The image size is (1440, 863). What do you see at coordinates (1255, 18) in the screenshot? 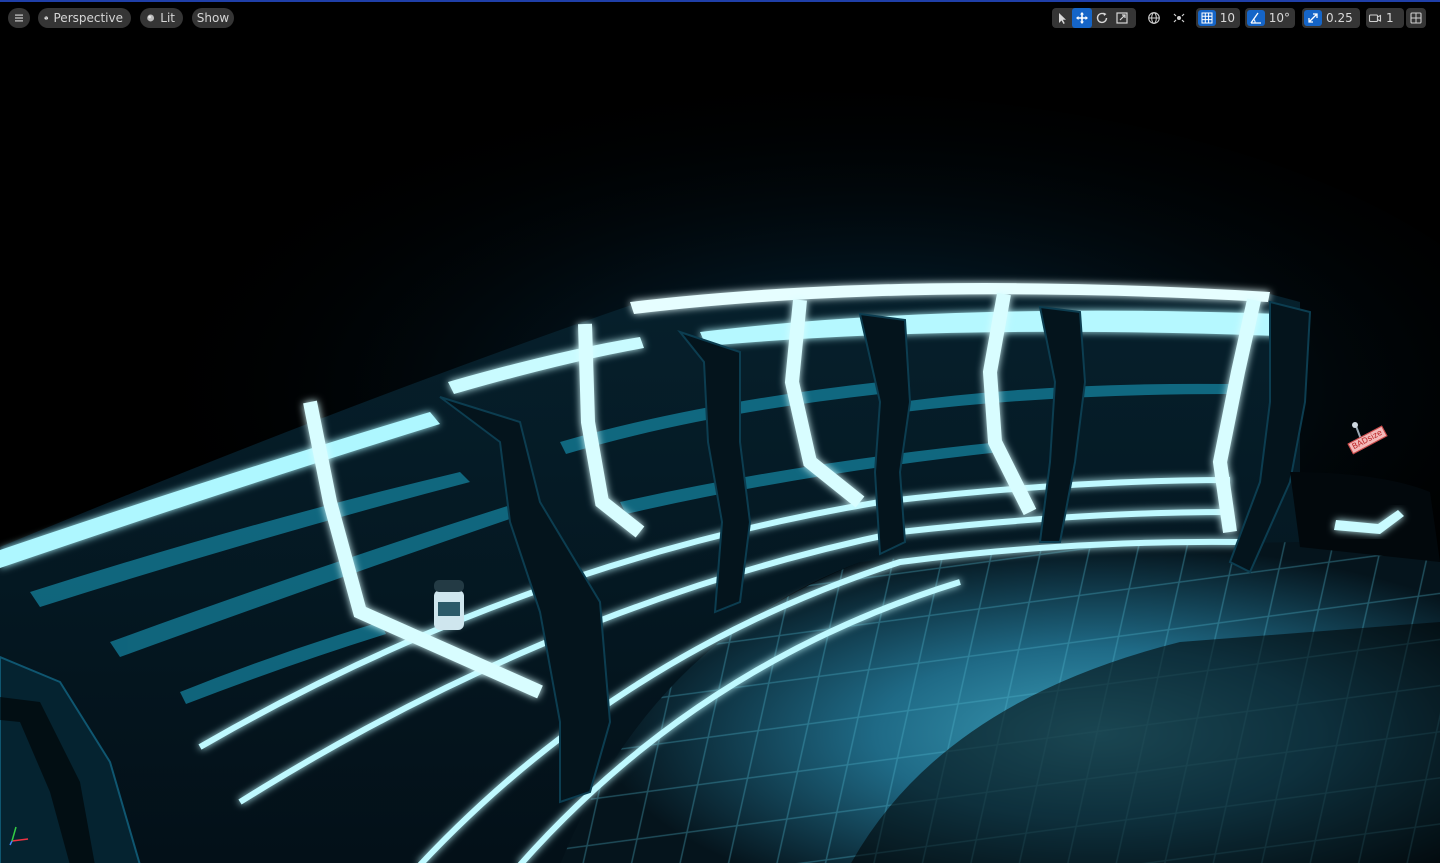
I see `angle-icon` at bounding box center [1255, 18].